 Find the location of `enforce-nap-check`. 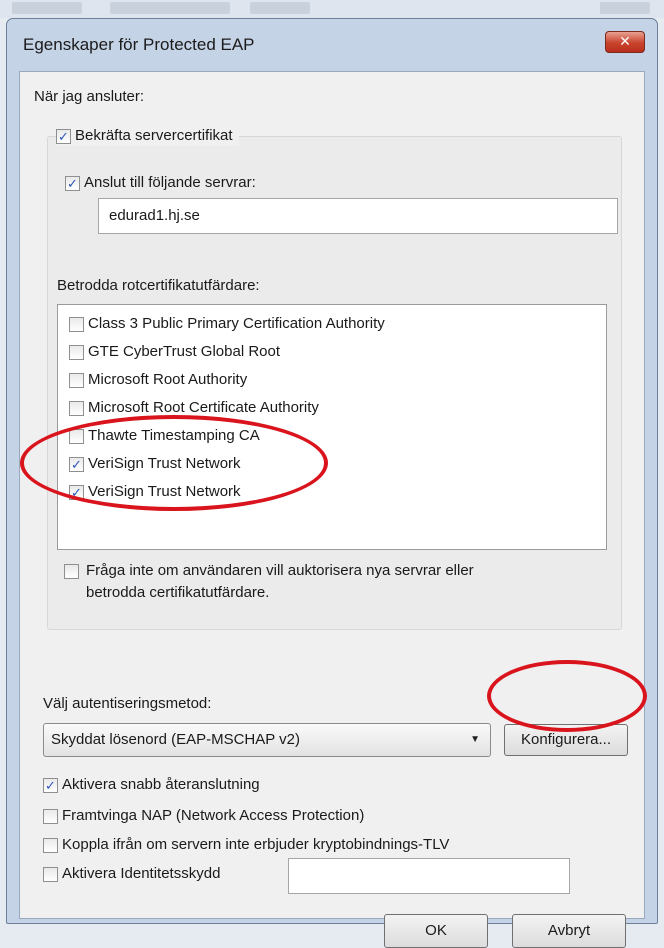

enforce-nap-check is located at coordinates (50, 816).